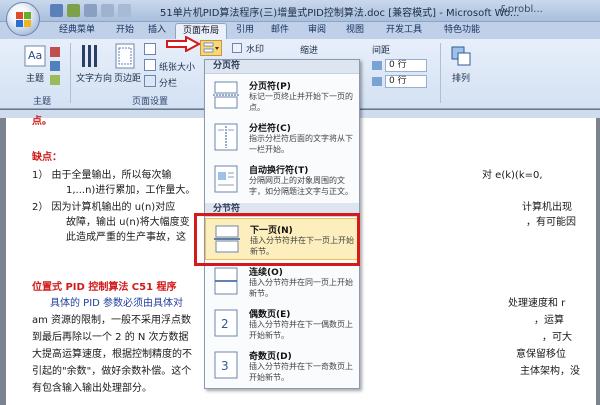  Describe the element at coordinates (537, 303) in the screenshot. I see `doc-text-line: 处理速度和 r` at that location.